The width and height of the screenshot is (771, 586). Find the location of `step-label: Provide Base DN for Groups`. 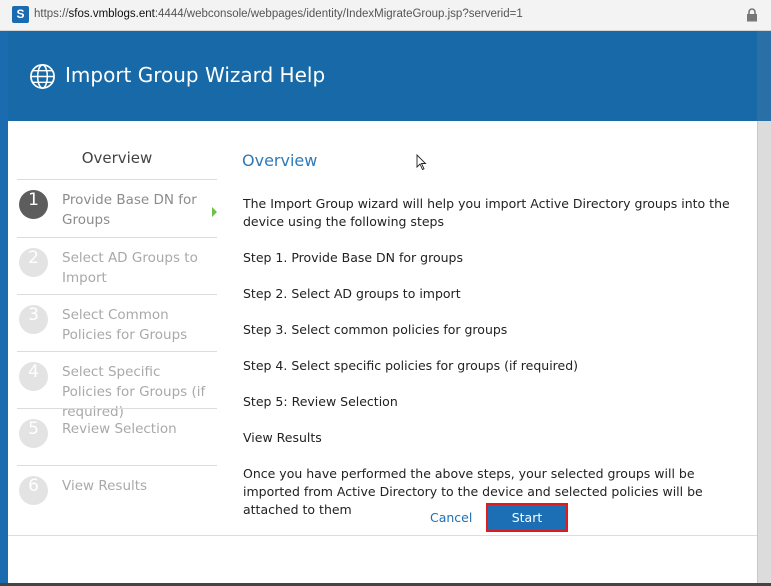

step-label: Provide Base DN for Groups is located at coordinates (129, 210).